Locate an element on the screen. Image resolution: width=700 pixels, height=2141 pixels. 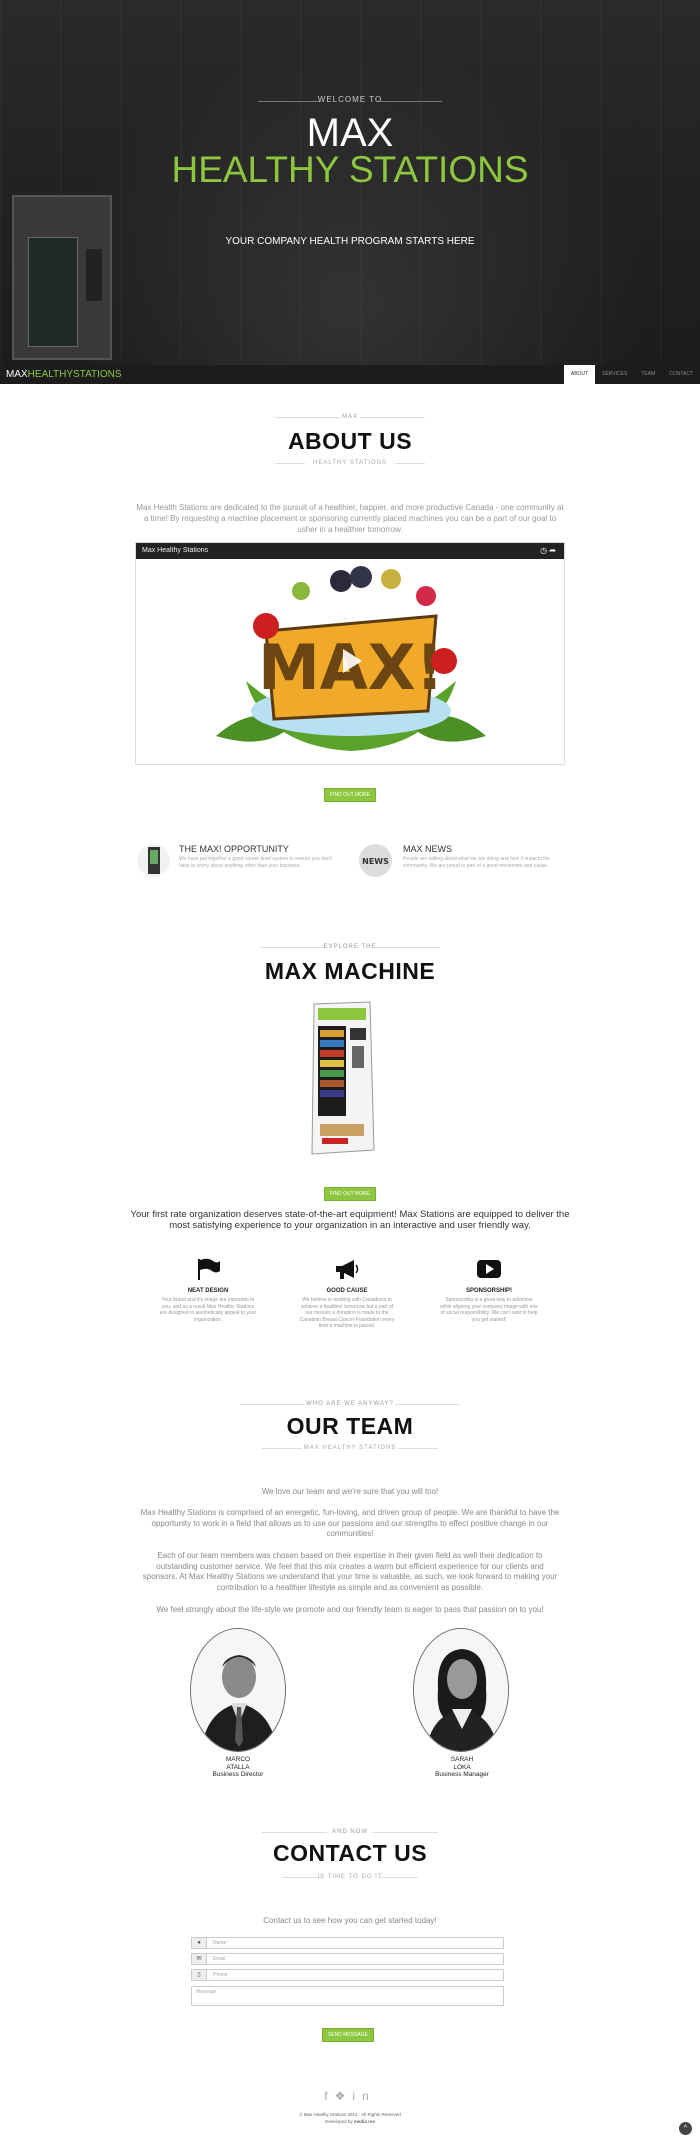
avatar-sarah is located at coordinates (461, 1690).